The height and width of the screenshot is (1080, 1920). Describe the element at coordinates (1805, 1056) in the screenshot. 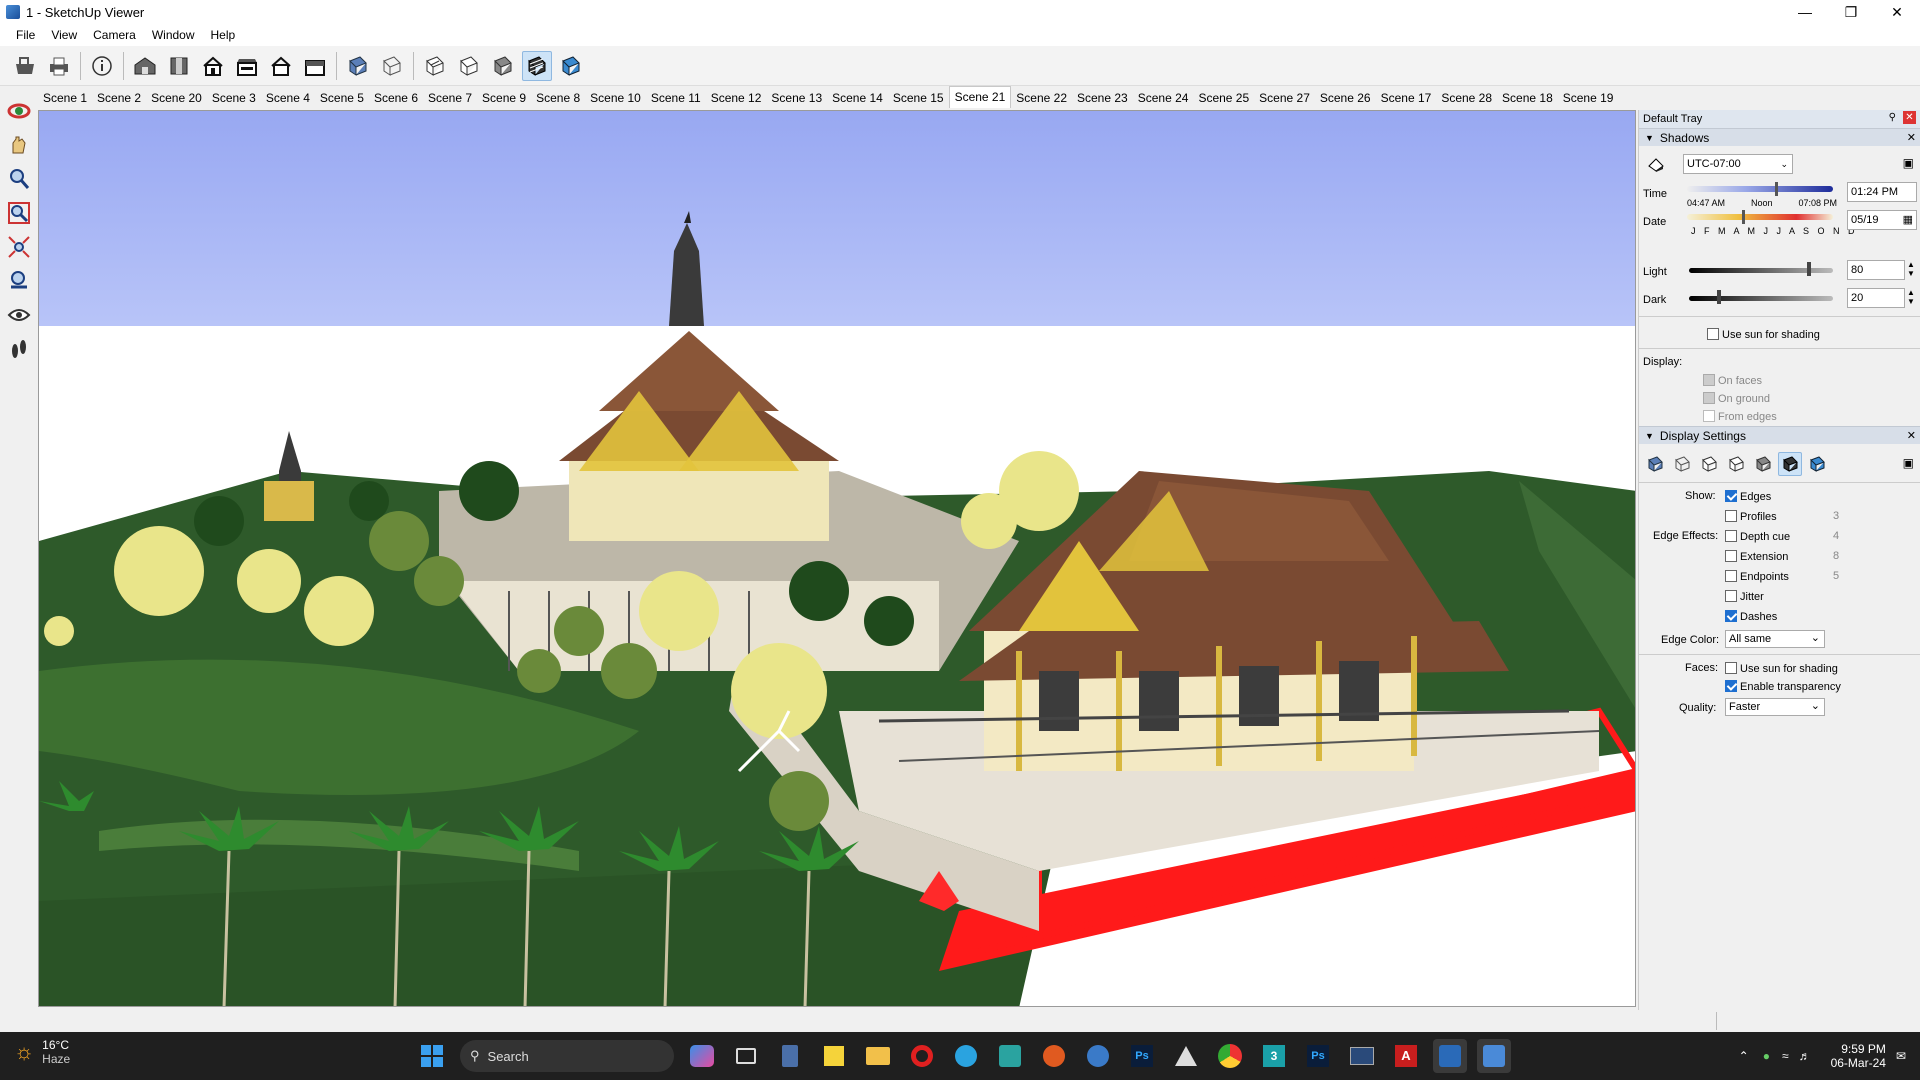

I see `volume-icon: ♬` at that location.